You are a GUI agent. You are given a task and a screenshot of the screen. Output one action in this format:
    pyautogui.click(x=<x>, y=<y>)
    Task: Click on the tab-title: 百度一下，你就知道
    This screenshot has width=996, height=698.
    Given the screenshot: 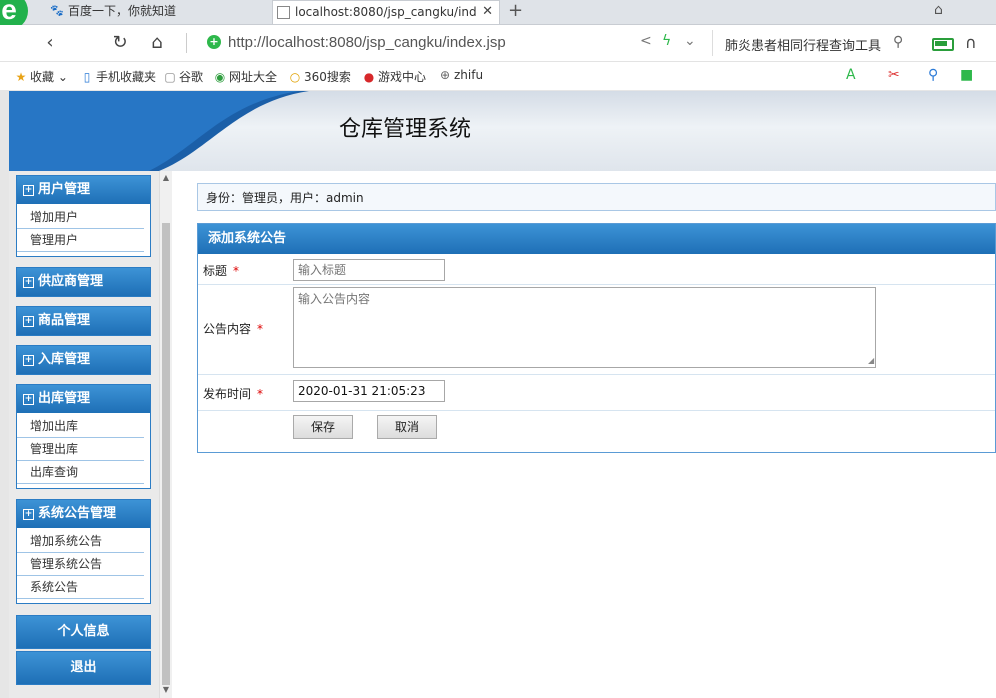 What is the action you would take?
    pyautogui.click(x=122, y=11)
    